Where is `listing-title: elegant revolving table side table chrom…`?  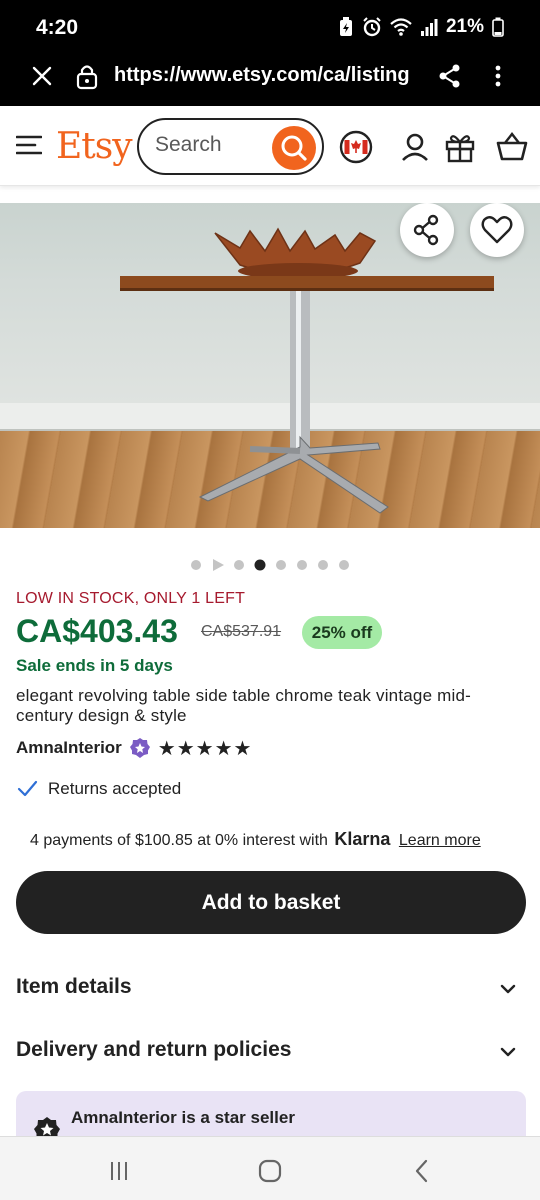 listing-title: elegant revolving table side table chrom… is located at coordinates (243, 705).